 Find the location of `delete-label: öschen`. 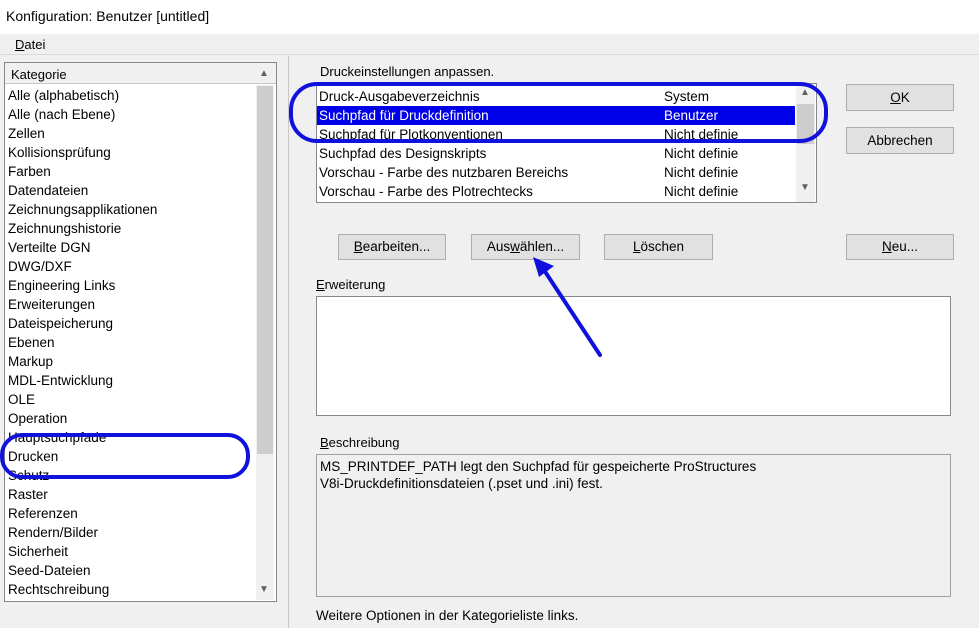

delete-label: öschen is located at coordinates (662, 246).